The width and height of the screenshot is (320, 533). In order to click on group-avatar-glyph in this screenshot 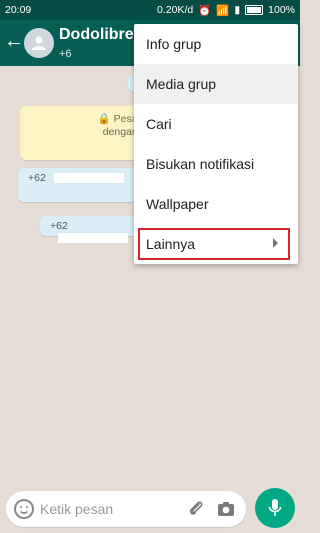, I will do `click(39, 43)`.